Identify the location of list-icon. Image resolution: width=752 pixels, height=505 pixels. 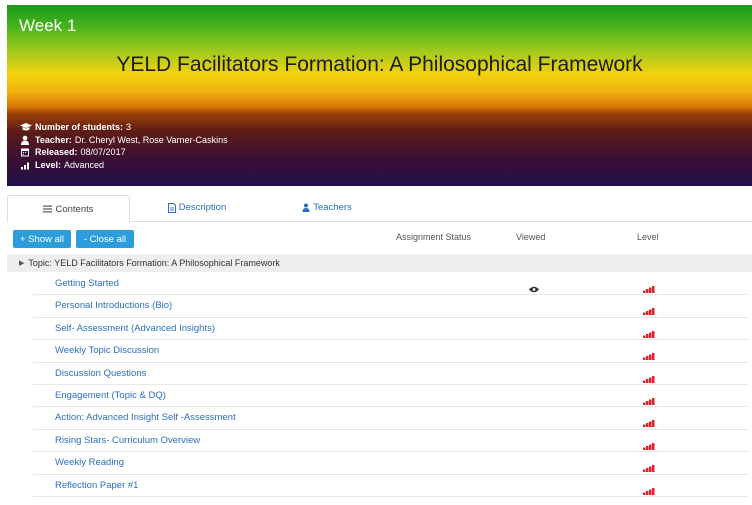
(48, 209).